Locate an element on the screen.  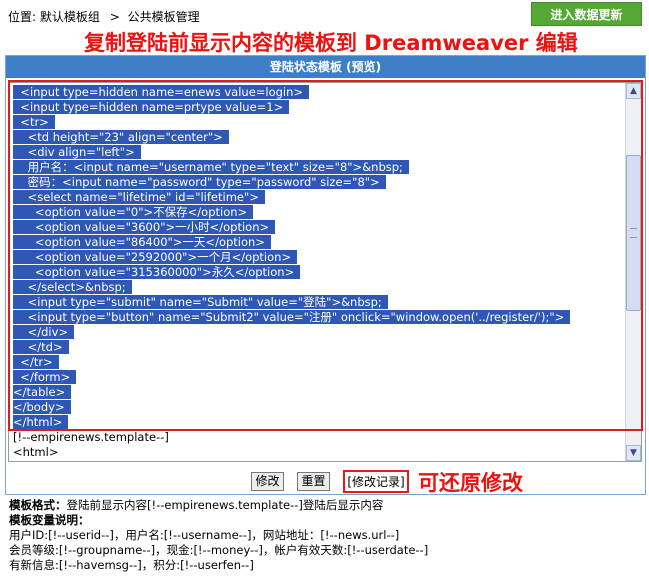
breadcrumb-link-group: 默认模板组 is located at coordinates (70, 17).